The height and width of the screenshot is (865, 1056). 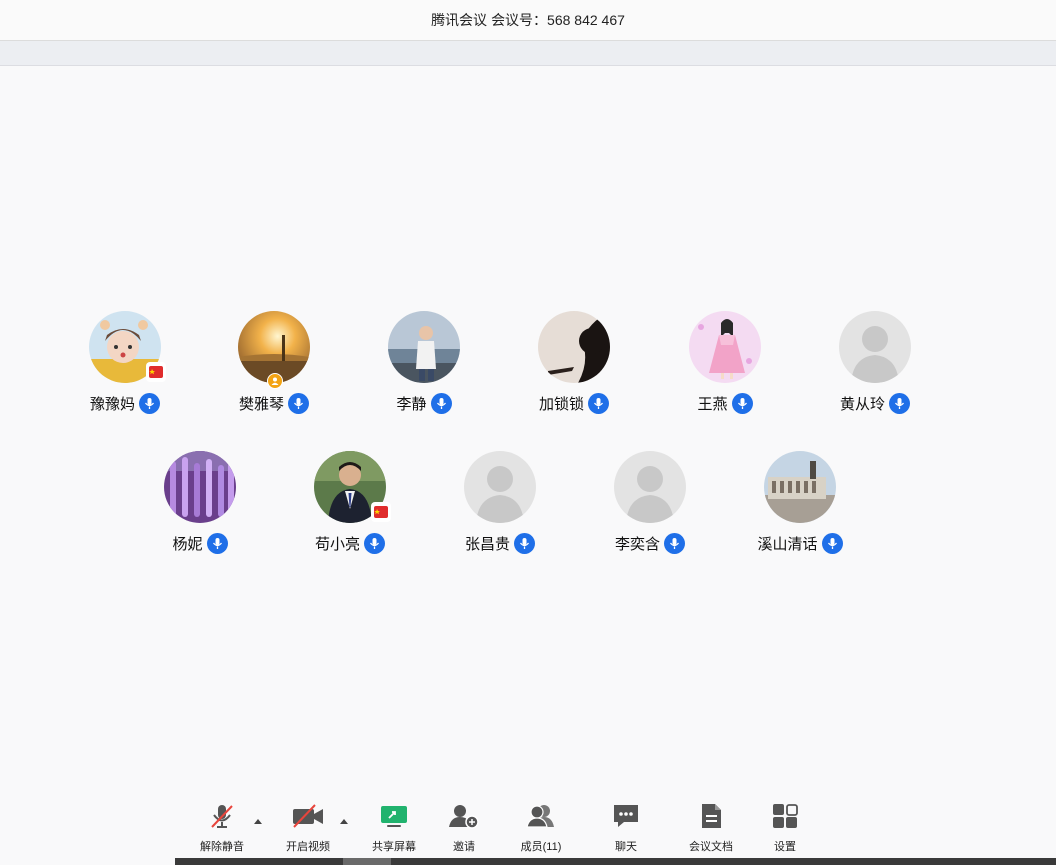 I want to click on muted-microphone-icon, so click(x=222, y=816).